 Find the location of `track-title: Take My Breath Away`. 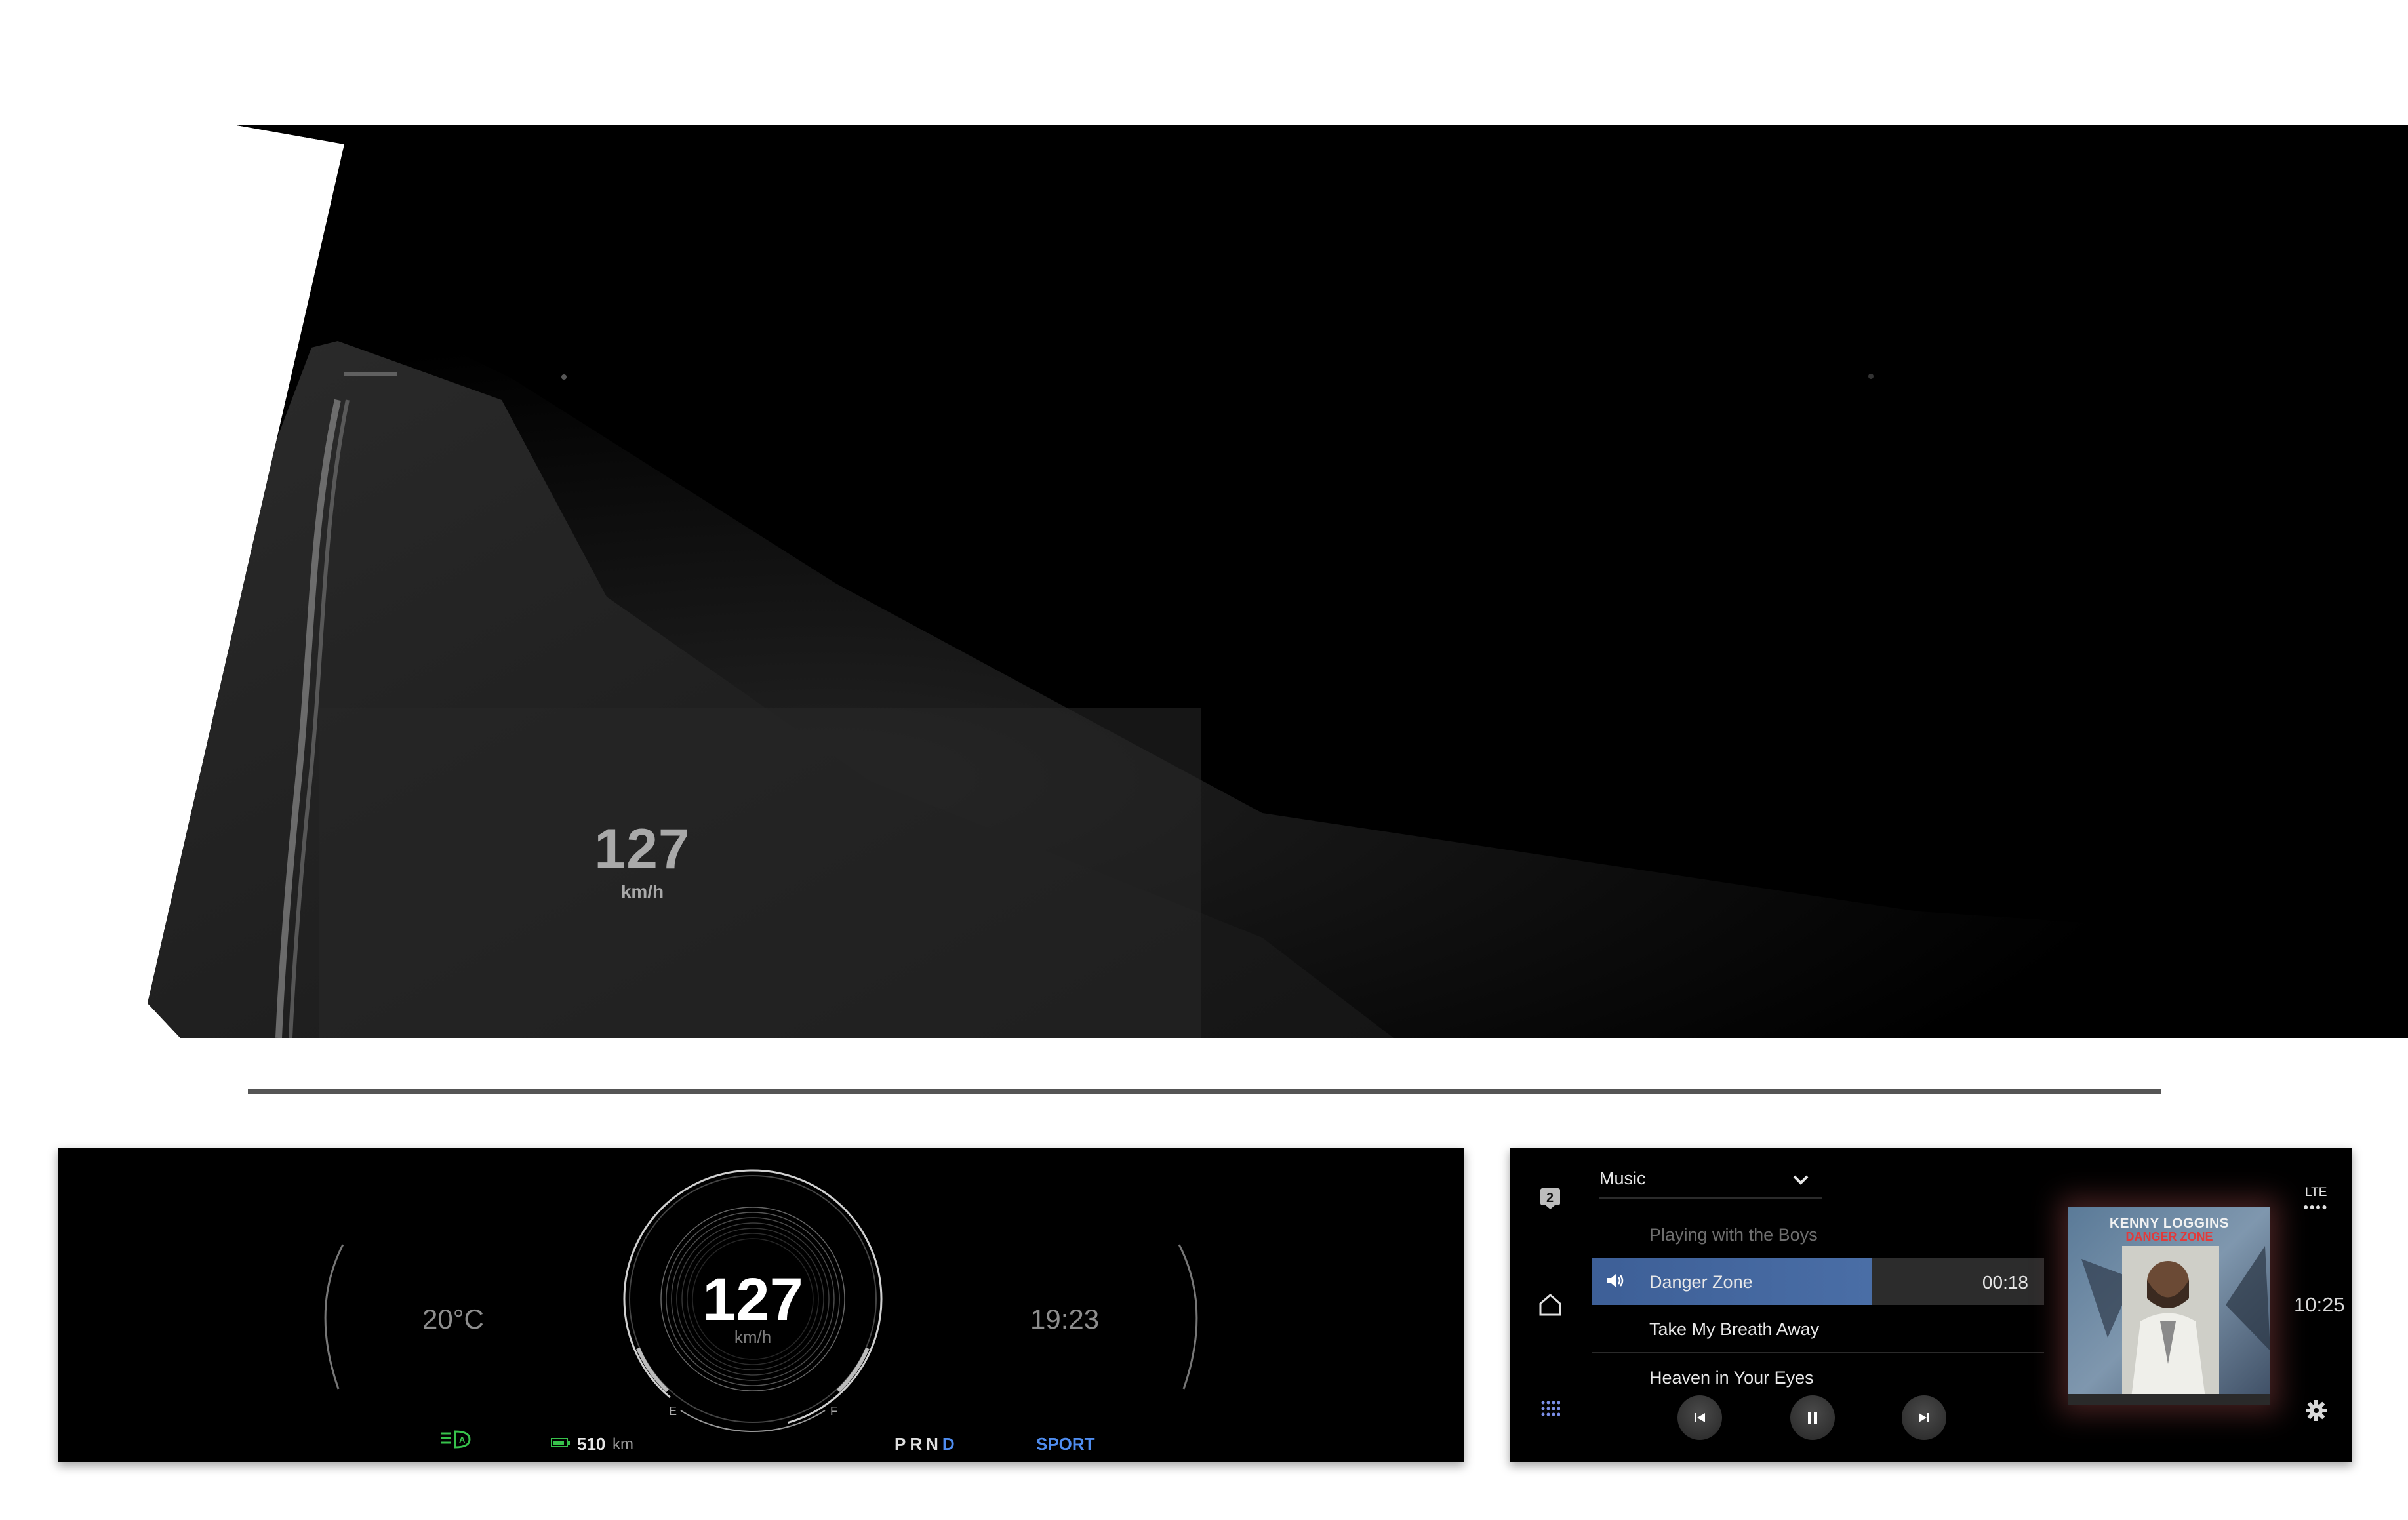

track-title: Take My Breath Away is located at coordinates (1735, 1329).